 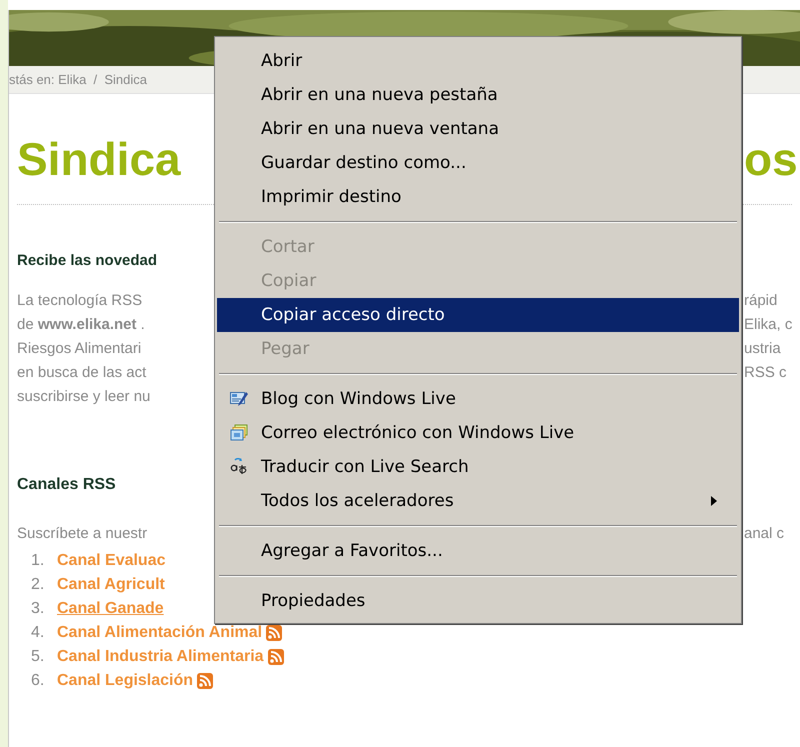 I want to click on paragraph-text: de www.elika.net ., so click(x=81, y=324).